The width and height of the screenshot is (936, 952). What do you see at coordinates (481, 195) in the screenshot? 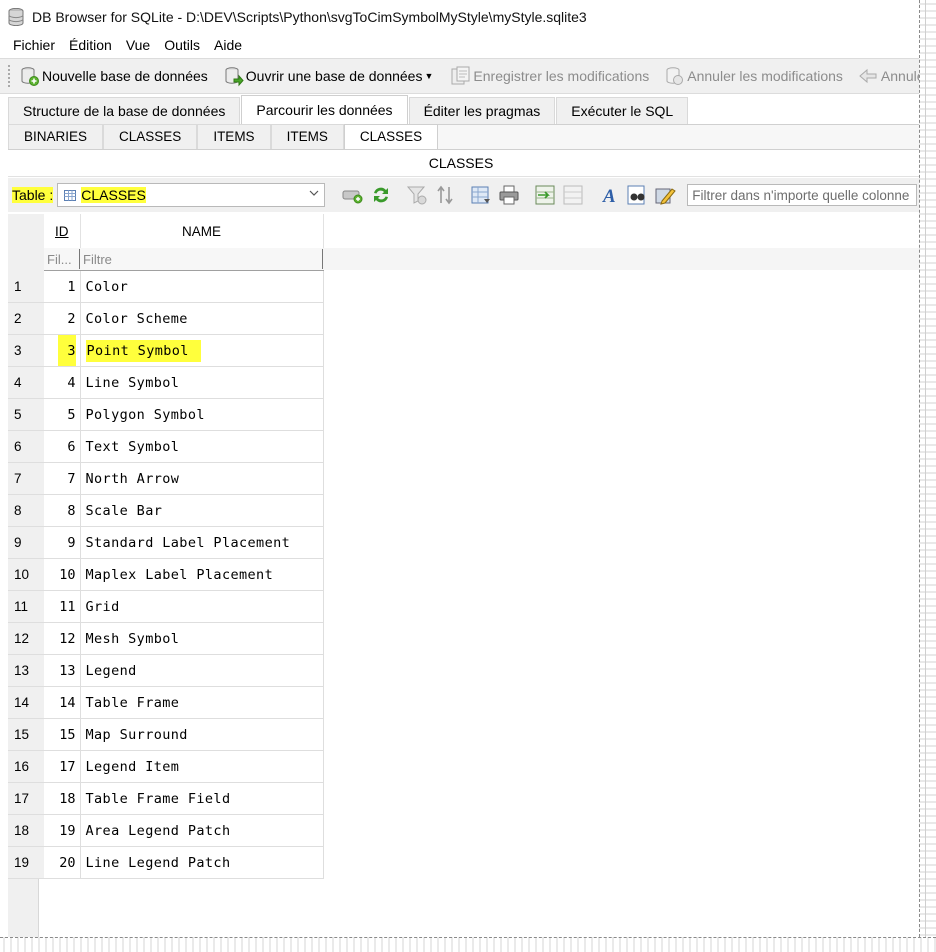
I see `save-results-button` at bounding box center [481, 195].